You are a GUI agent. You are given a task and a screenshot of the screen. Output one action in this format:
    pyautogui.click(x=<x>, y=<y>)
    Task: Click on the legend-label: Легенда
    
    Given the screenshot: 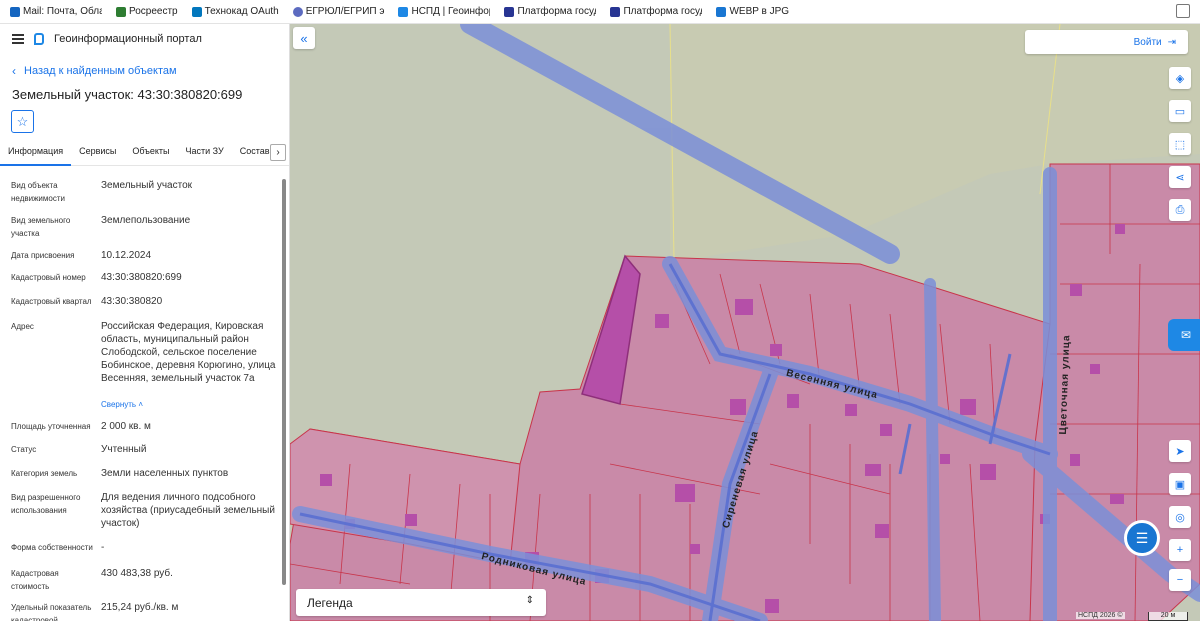 What is the action you would take?
    pyautogui.click(x=330, y=602)
    